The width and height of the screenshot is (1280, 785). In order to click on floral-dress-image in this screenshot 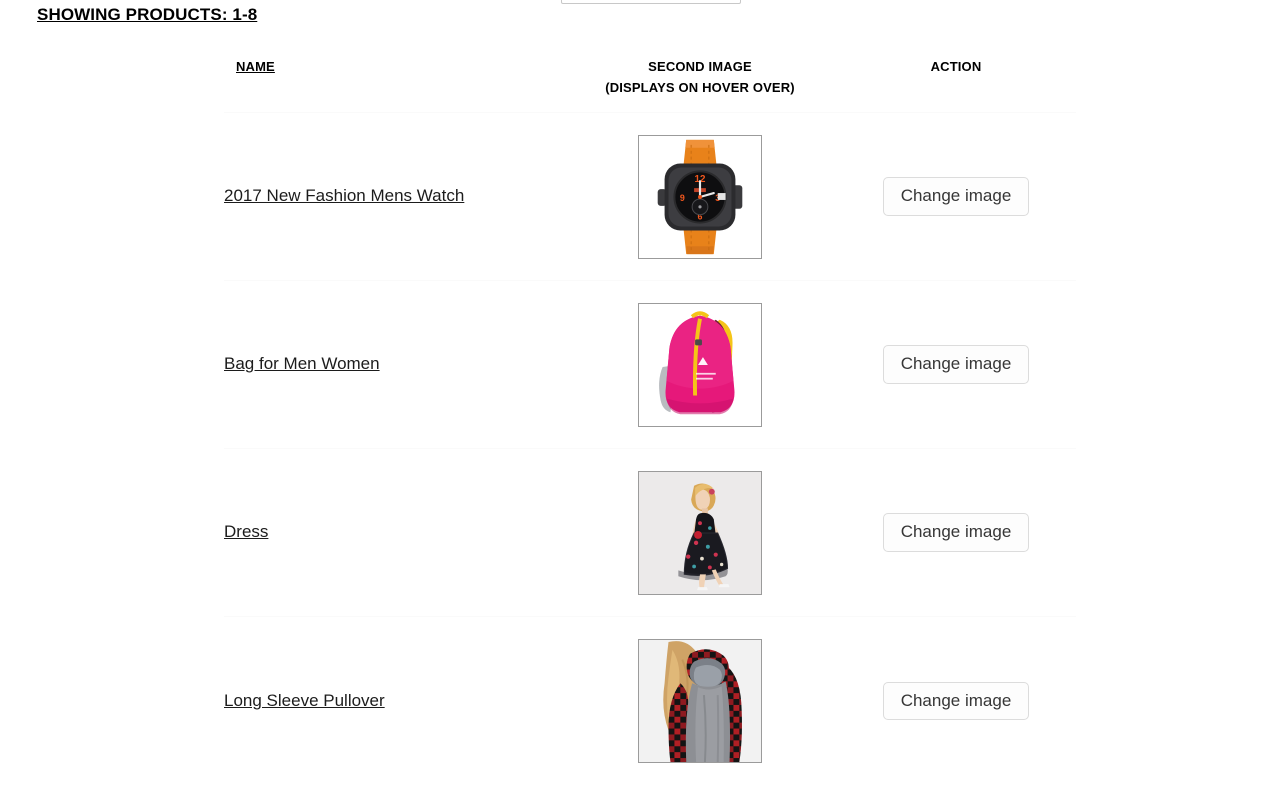, I will do `click(700, 532)`.